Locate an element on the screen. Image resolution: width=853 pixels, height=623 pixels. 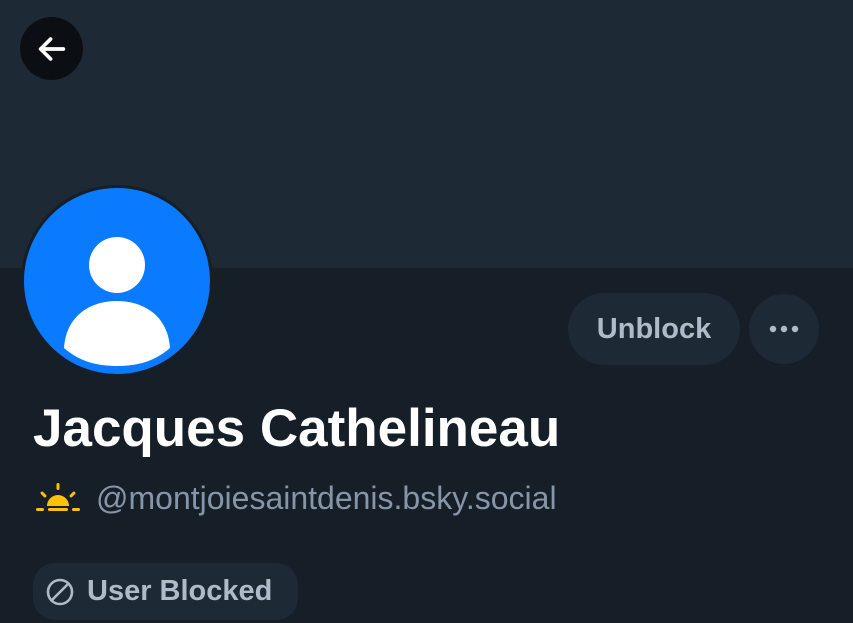
avatar is located at coordinates (117, 281).